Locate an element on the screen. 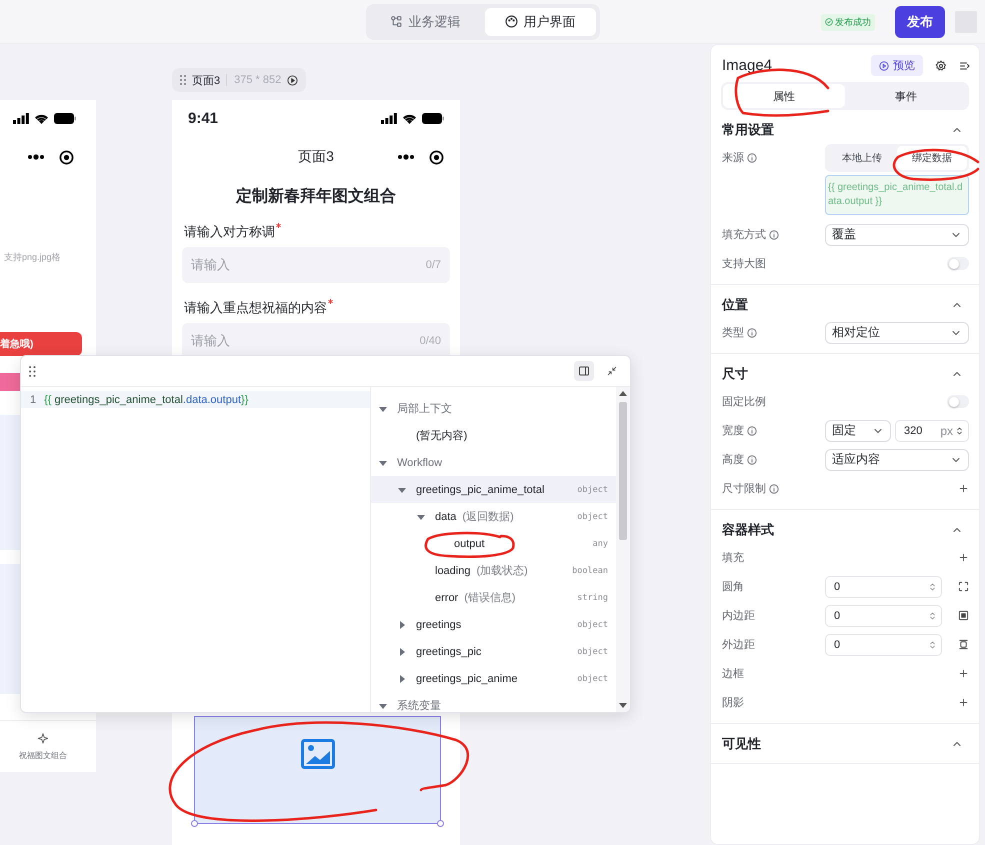 This screenshot has height=845, width=985. field-label: 支持大图 is located at coordinates (744, 264).